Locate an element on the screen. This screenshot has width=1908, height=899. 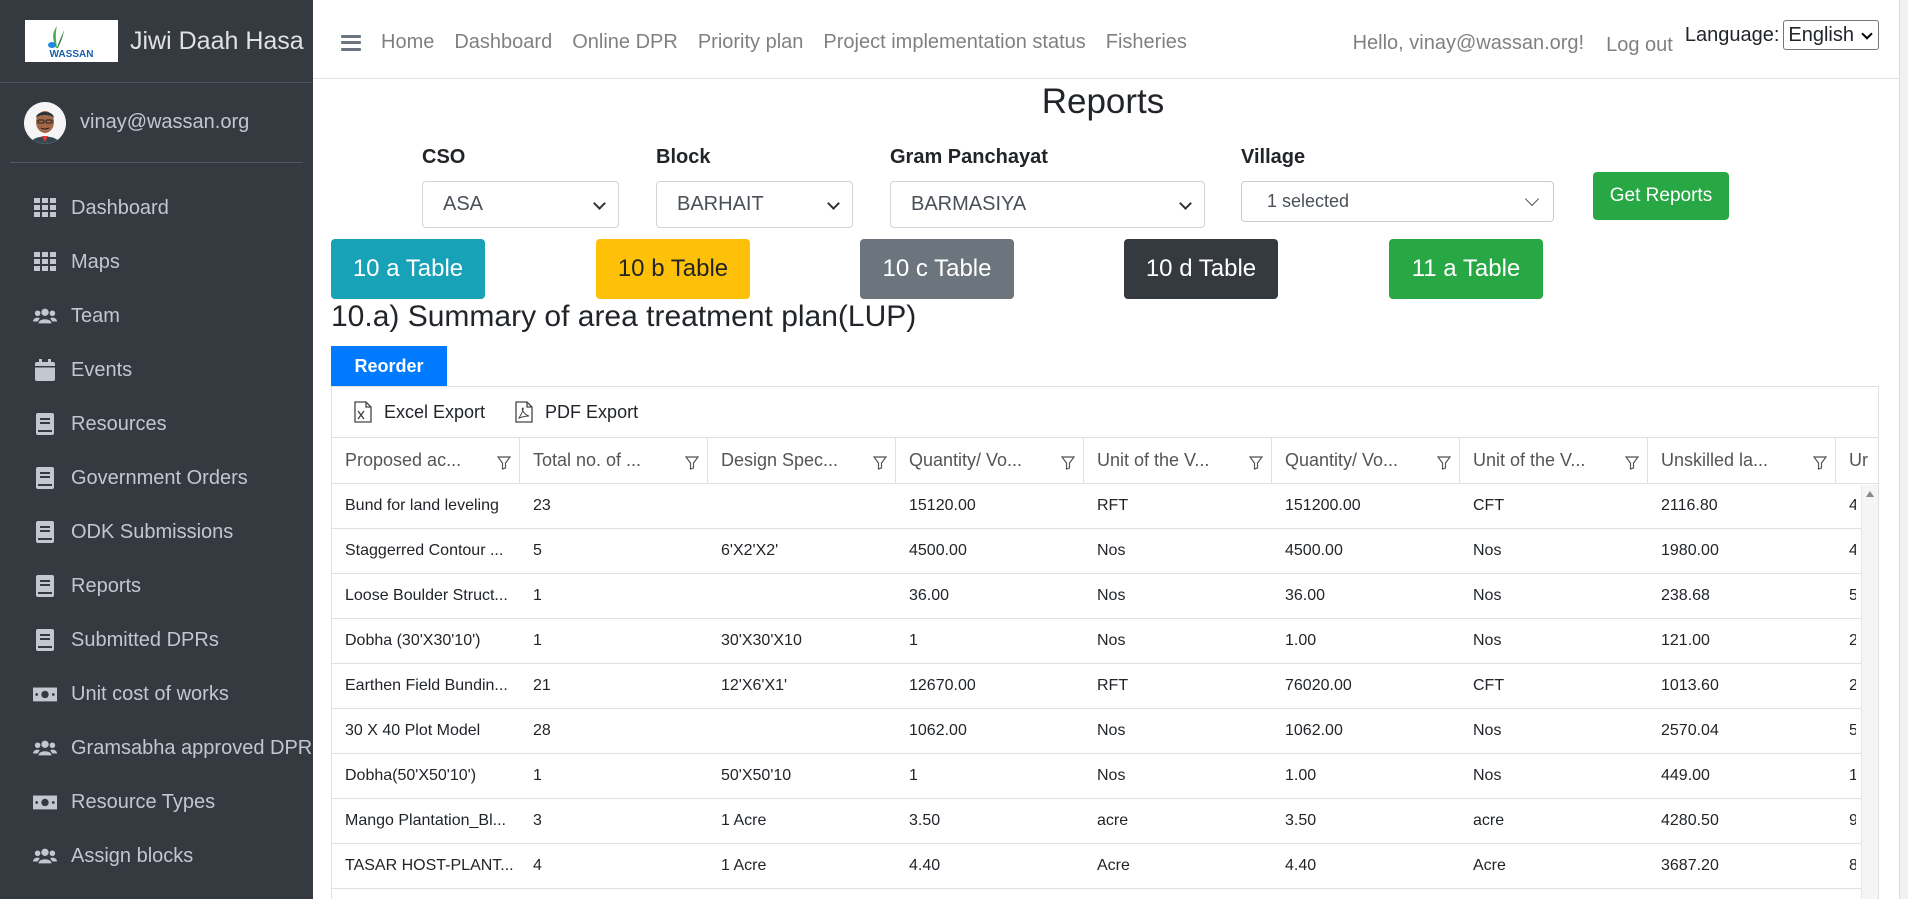
sidebar-item-events: Events is located at coordinates (156, 370).